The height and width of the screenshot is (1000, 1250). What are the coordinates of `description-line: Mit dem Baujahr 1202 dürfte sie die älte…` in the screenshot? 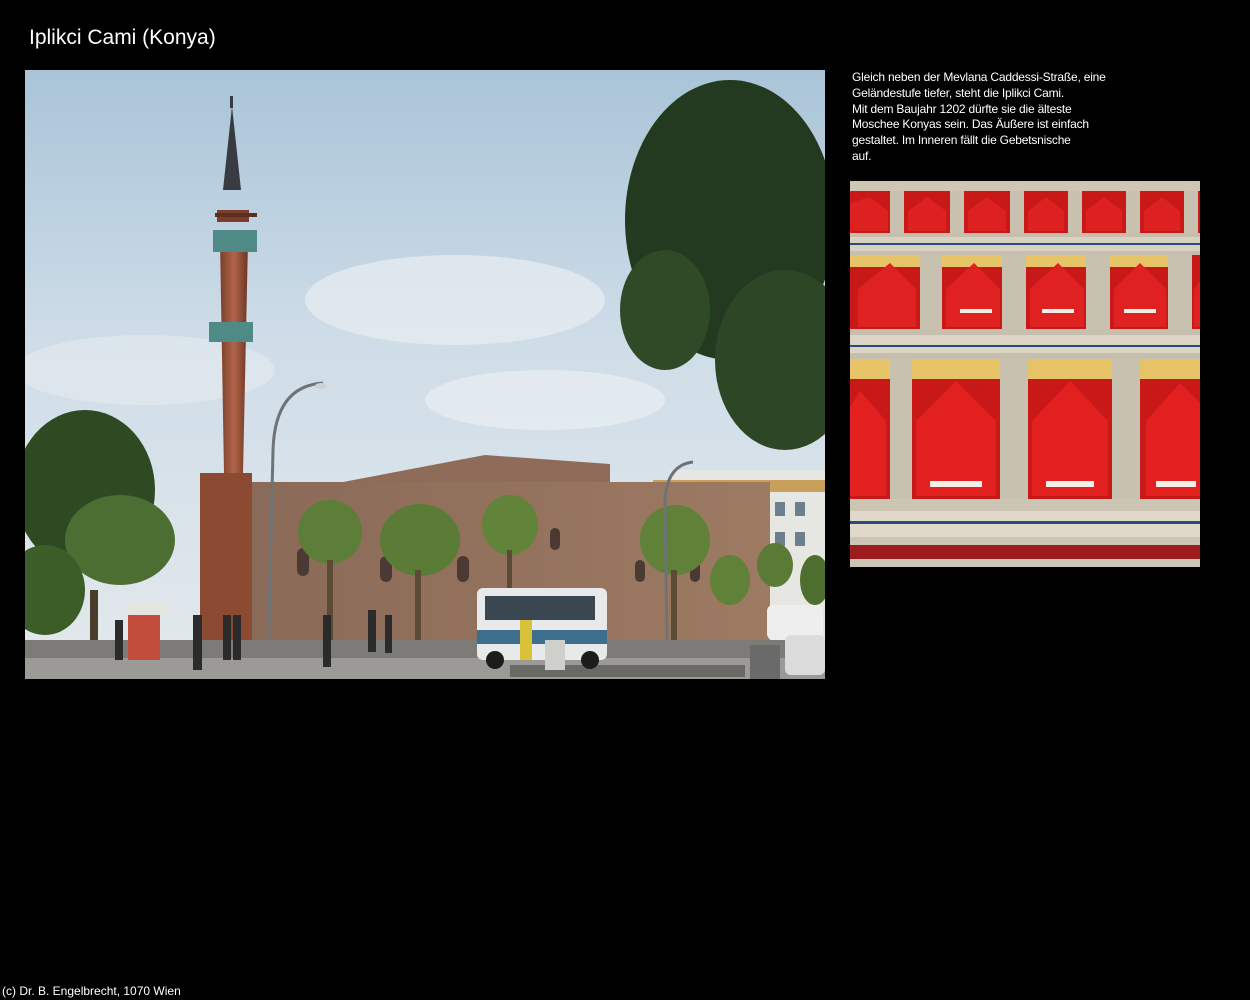 It's located at (962, 108).